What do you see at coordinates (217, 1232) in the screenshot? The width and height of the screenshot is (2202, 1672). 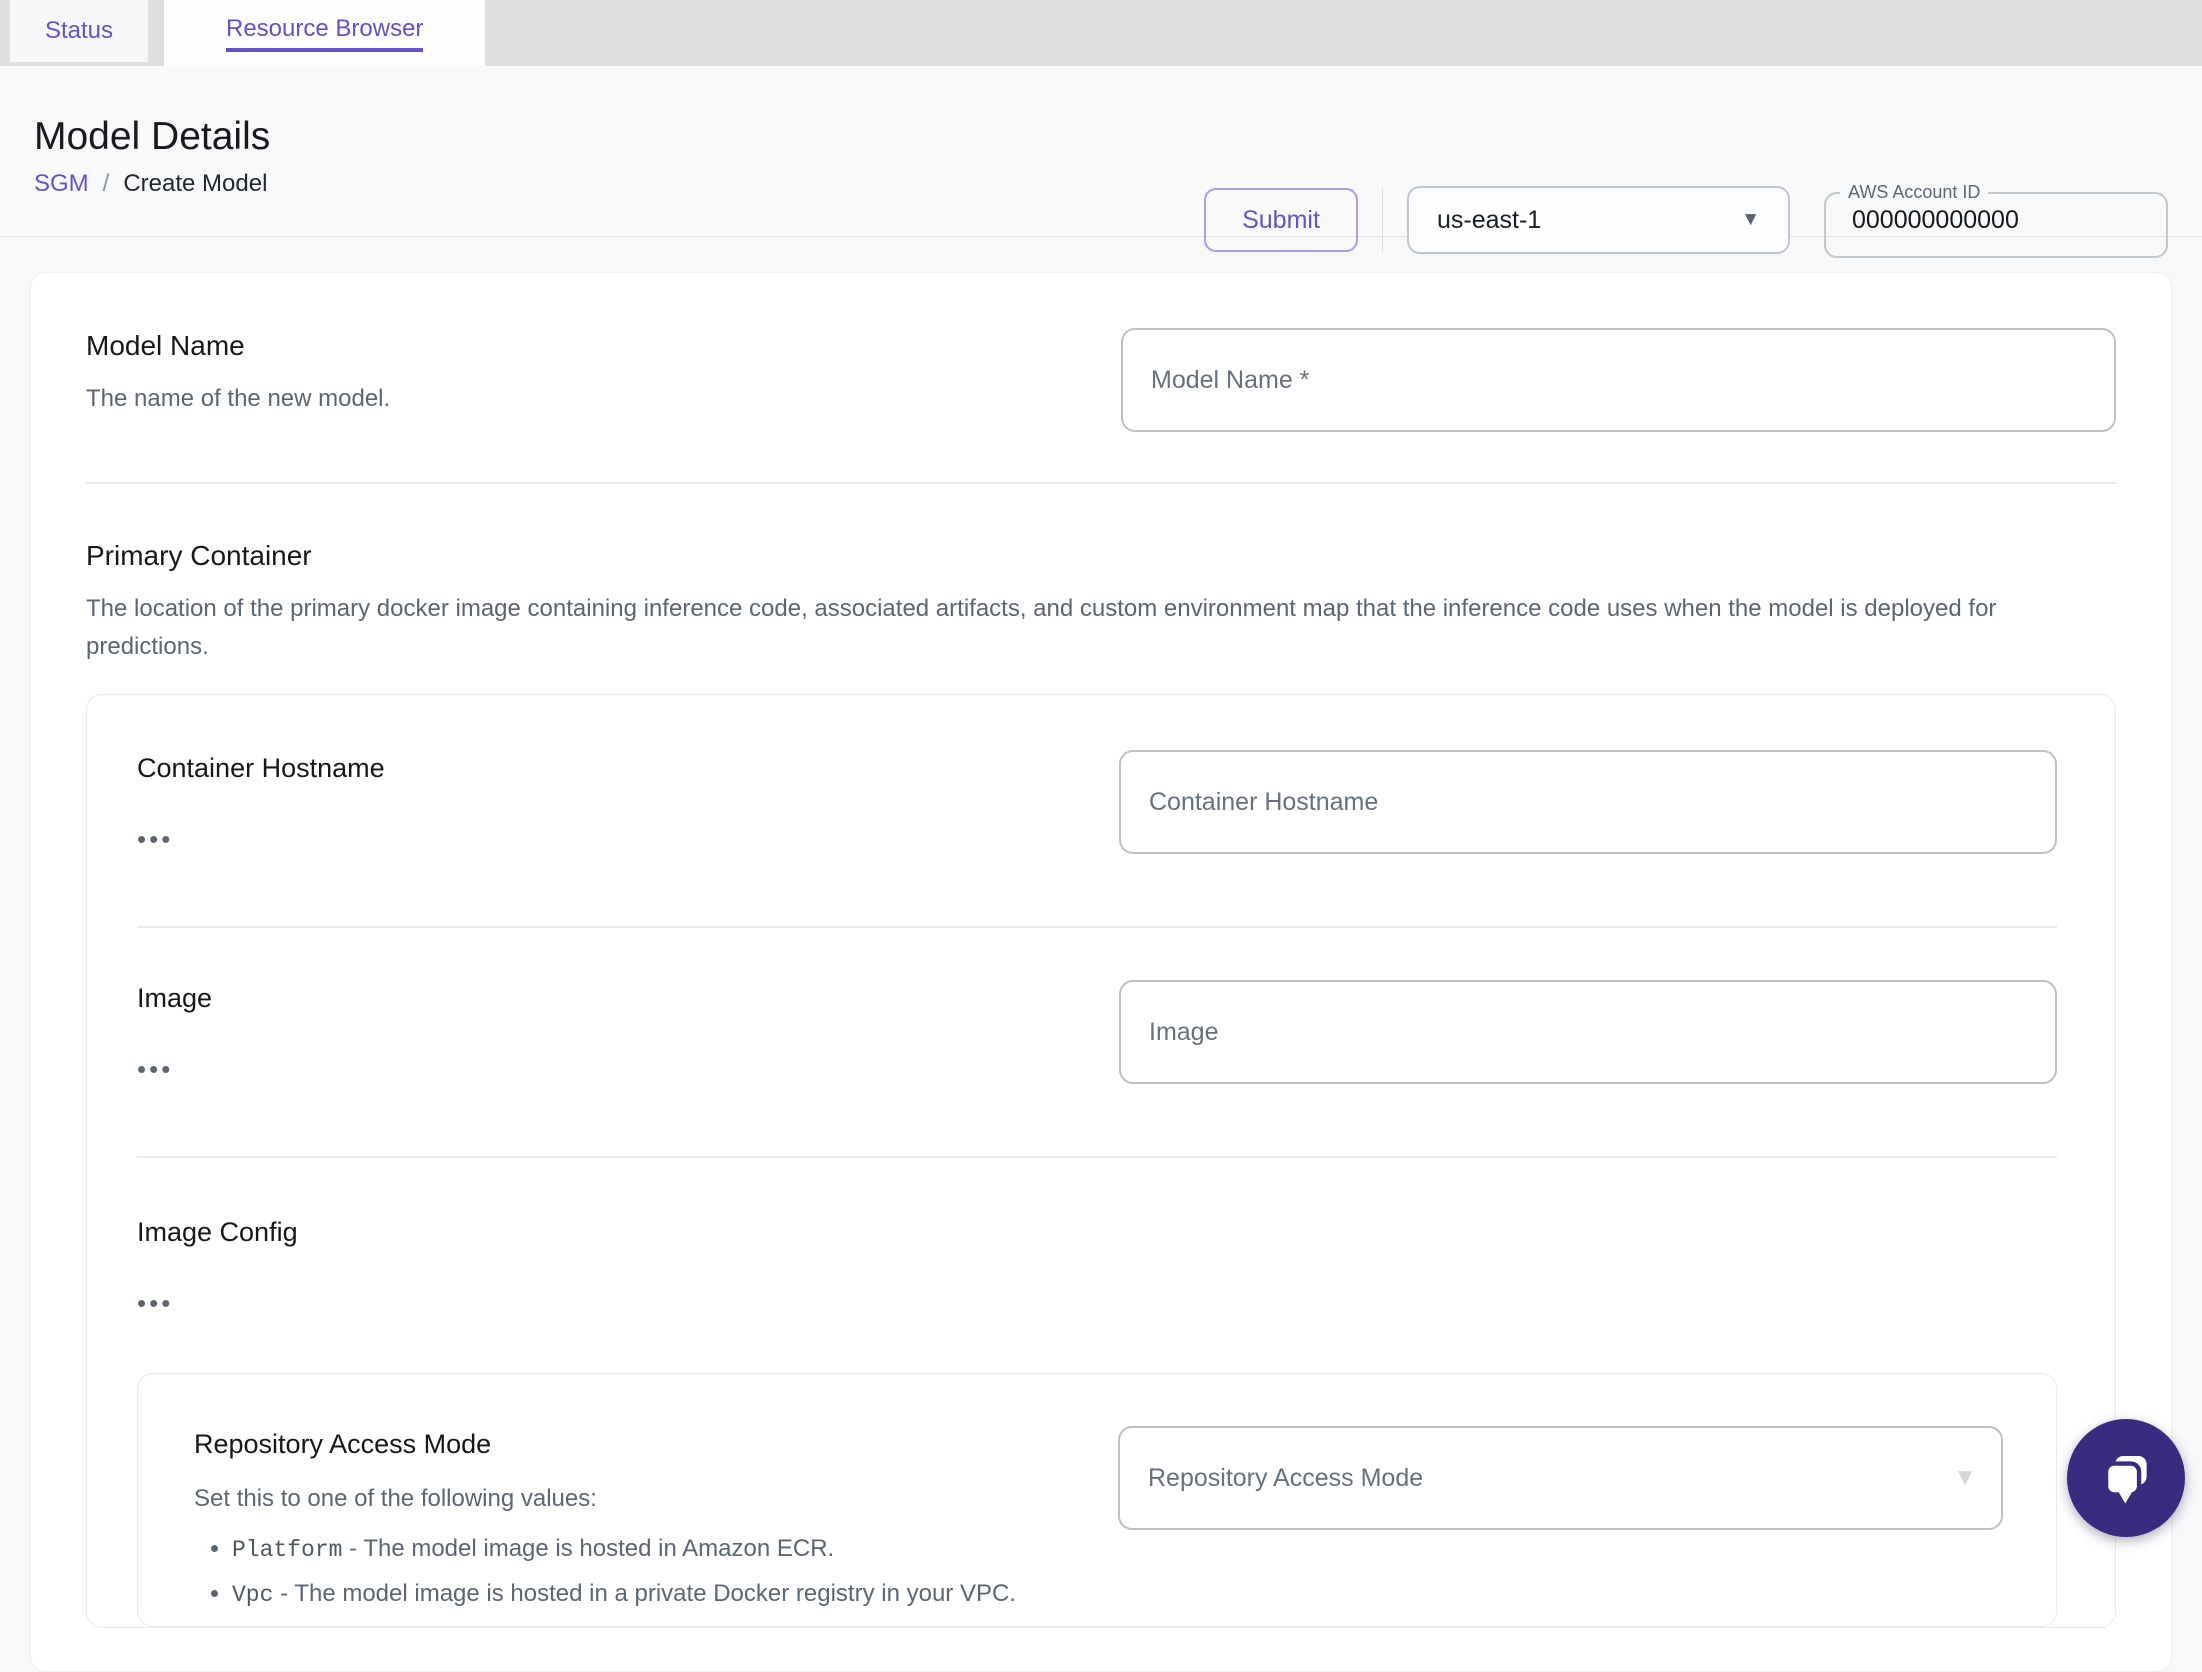 I see `image-config-title: Image Config` at bounding box center [217, 1232].